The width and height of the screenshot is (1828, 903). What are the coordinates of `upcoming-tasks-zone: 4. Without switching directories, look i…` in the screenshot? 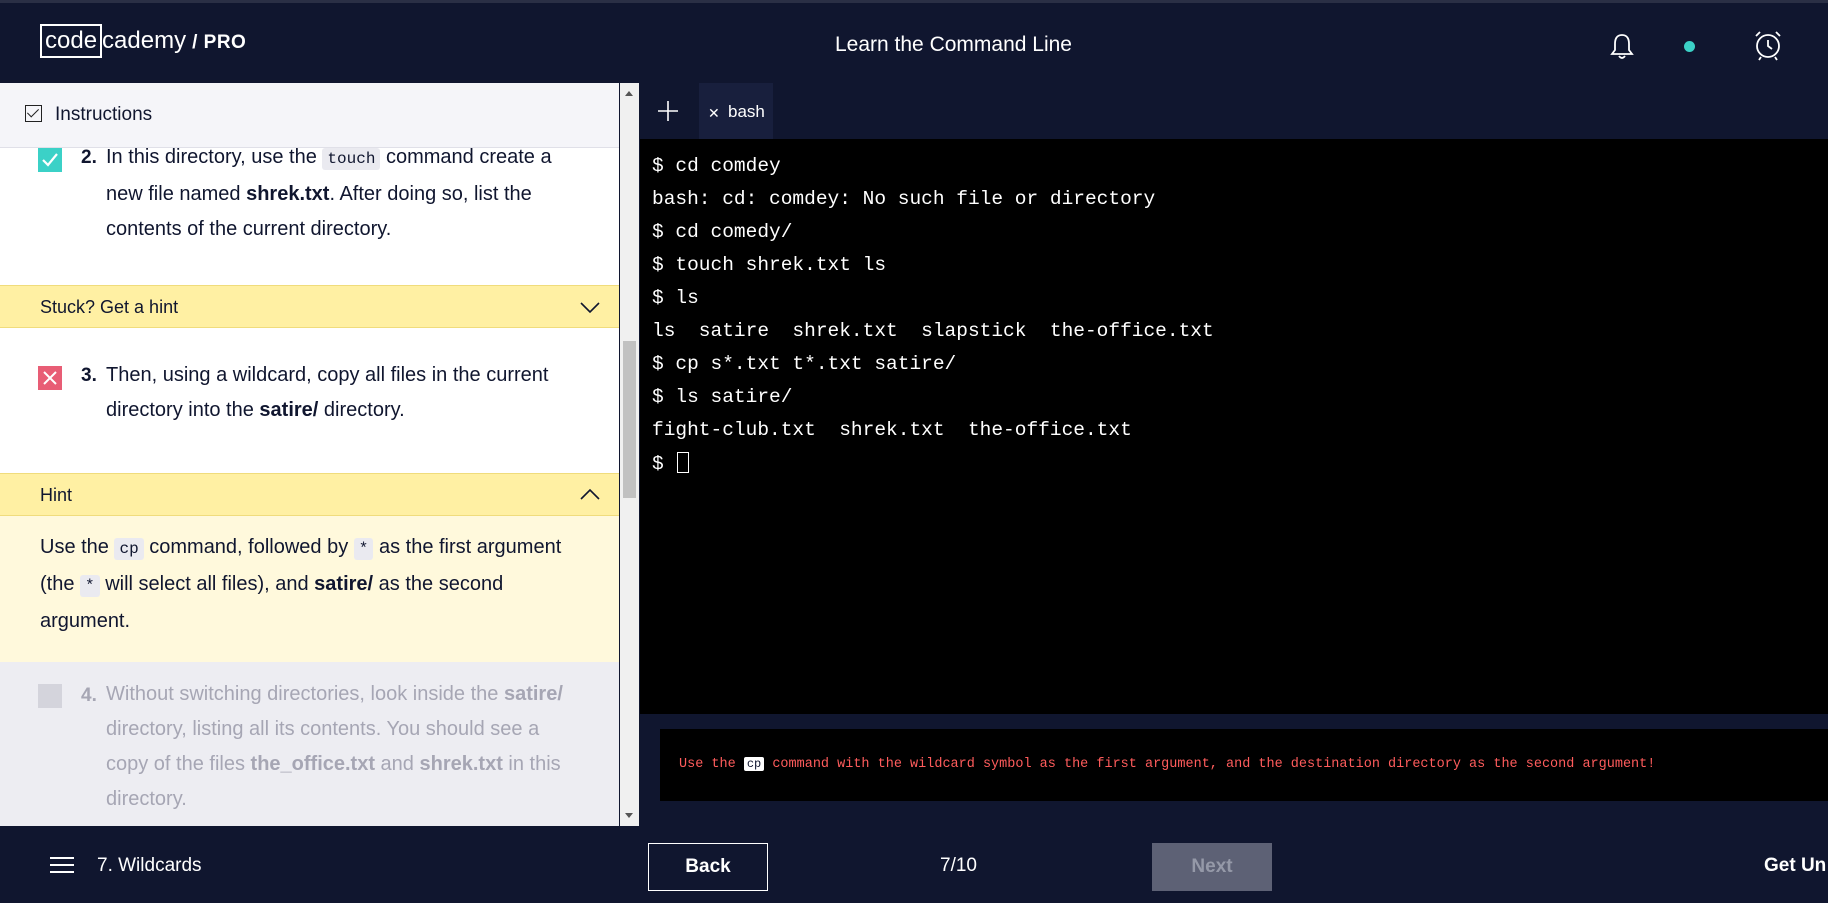 It's located at (309, 744).